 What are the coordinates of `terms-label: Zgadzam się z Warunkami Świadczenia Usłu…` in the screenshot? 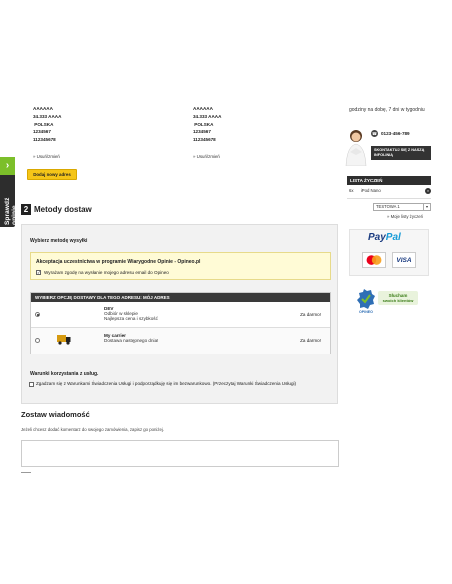 It's located at (166, 383).